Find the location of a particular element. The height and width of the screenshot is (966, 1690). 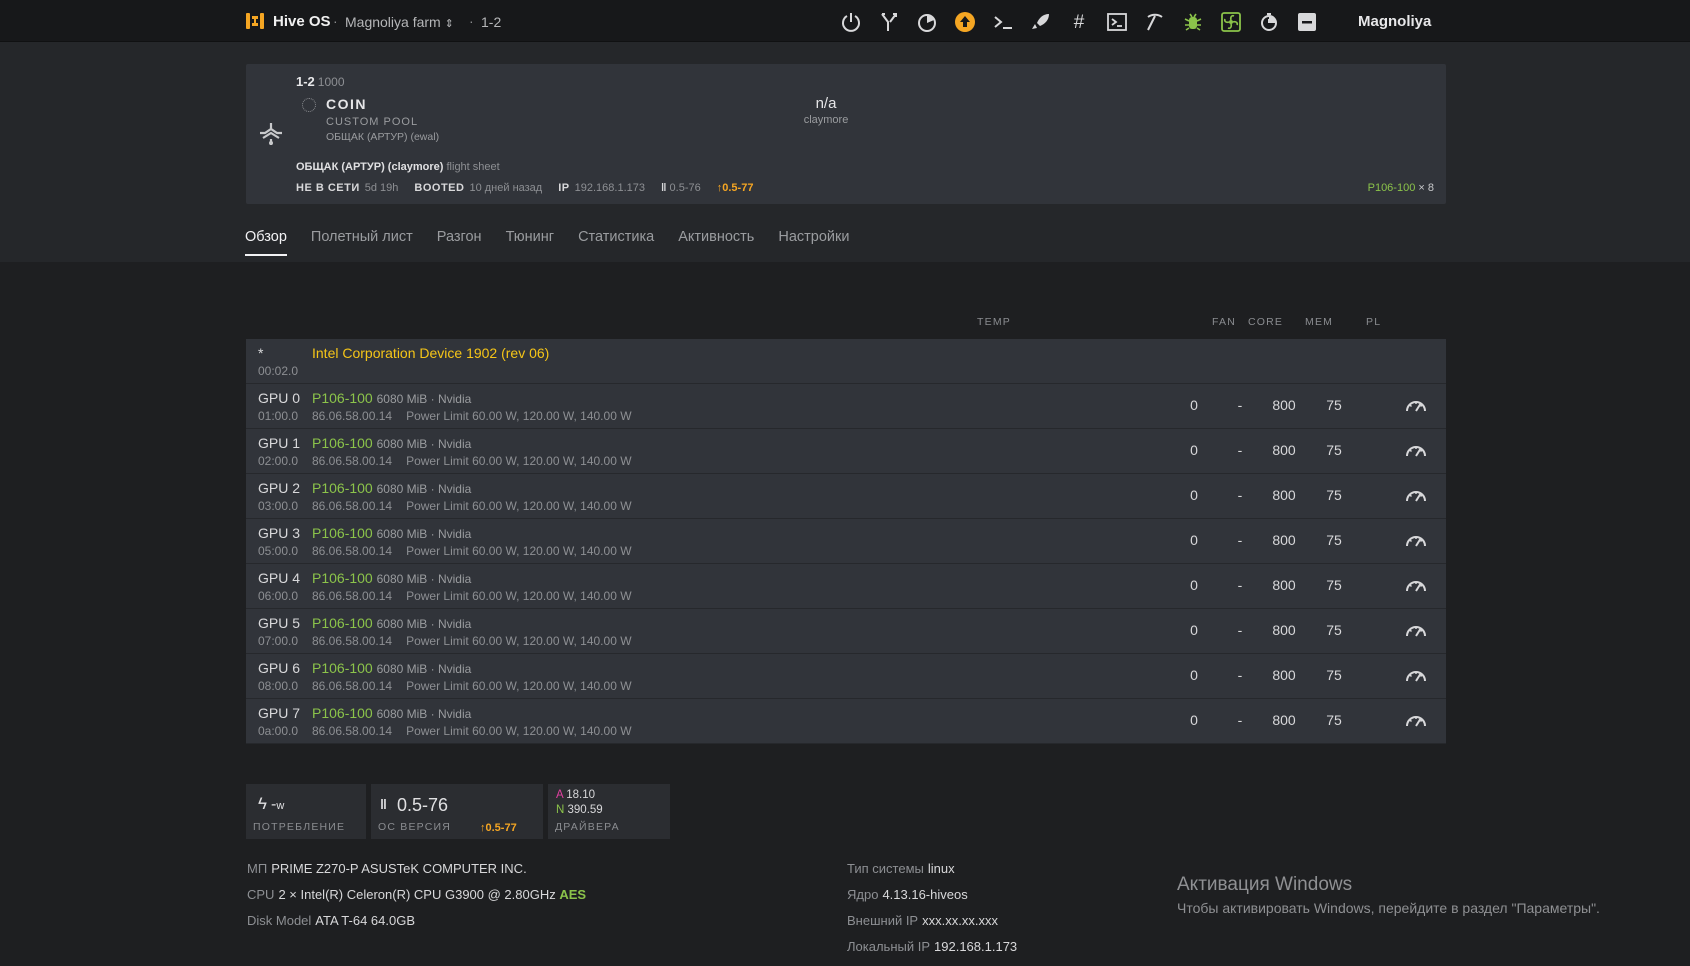

version-value: 0.5-76 is located at coordinates (685, 188).